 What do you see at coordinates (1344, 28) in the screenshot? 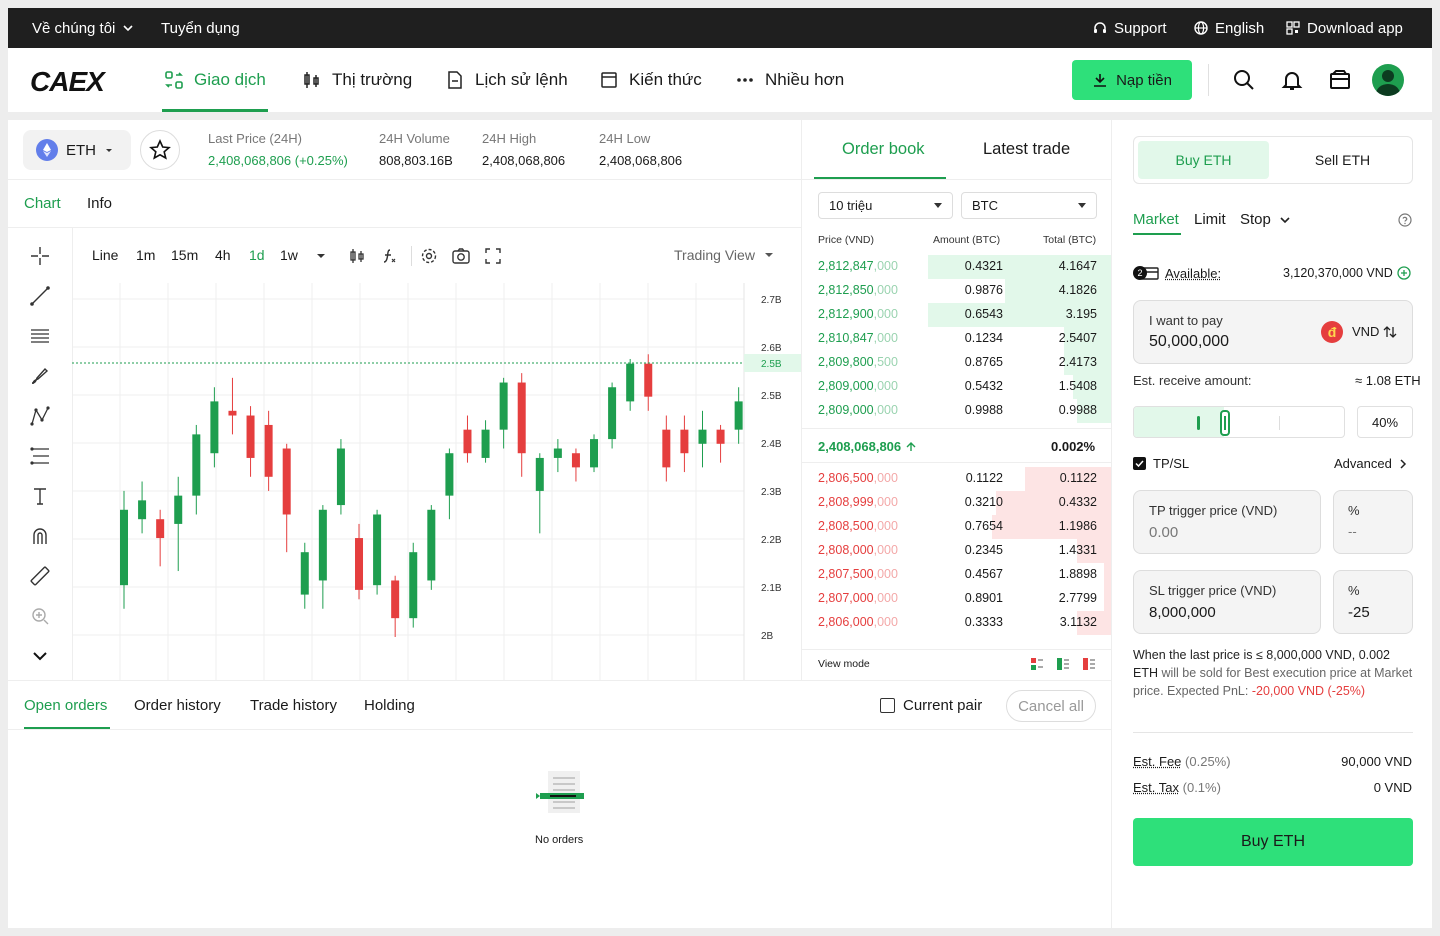
I see `download-app-link: Download app` at bounding box center [1344, 28].